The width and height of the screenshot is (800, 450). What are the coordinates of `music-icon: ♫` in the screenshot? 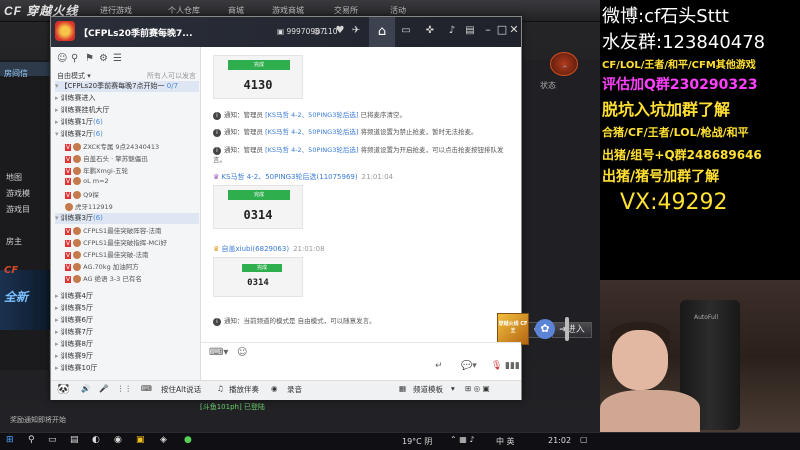 It's located at (220, 388).